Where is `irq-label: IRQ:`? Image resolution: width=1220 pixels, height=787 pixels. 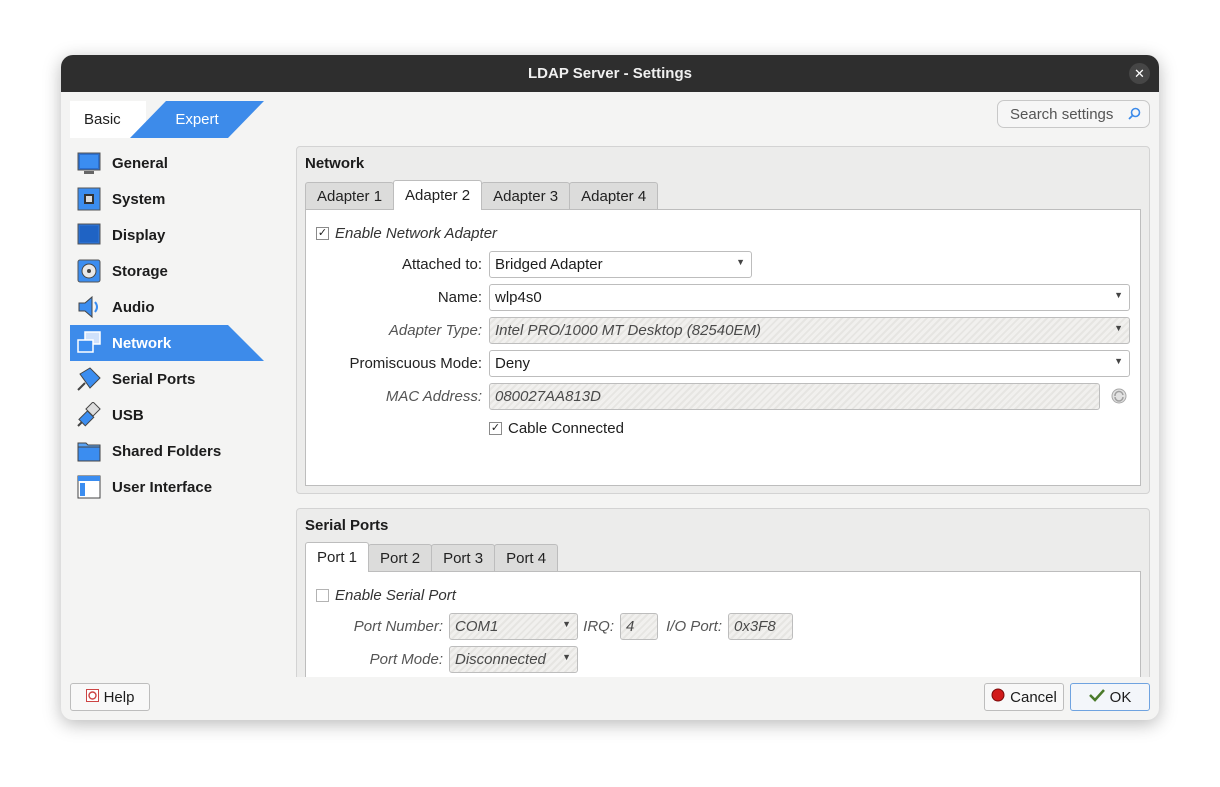 irq-label: IRQ: is located at coordinates (598, 626).